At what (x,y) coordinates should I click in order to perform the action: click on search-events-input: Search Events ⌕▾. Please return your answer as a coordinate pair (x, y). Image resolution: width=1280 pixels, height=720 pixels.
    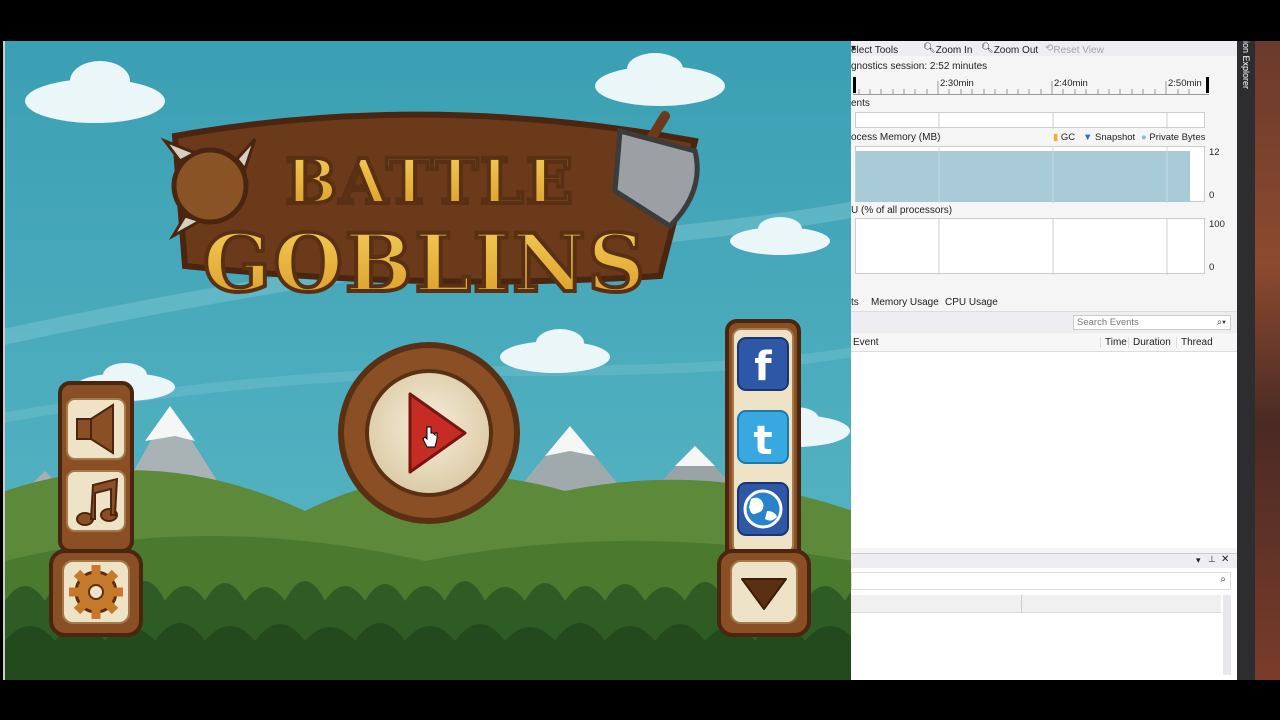
    Looking at the image, I should click on (1152, 322).